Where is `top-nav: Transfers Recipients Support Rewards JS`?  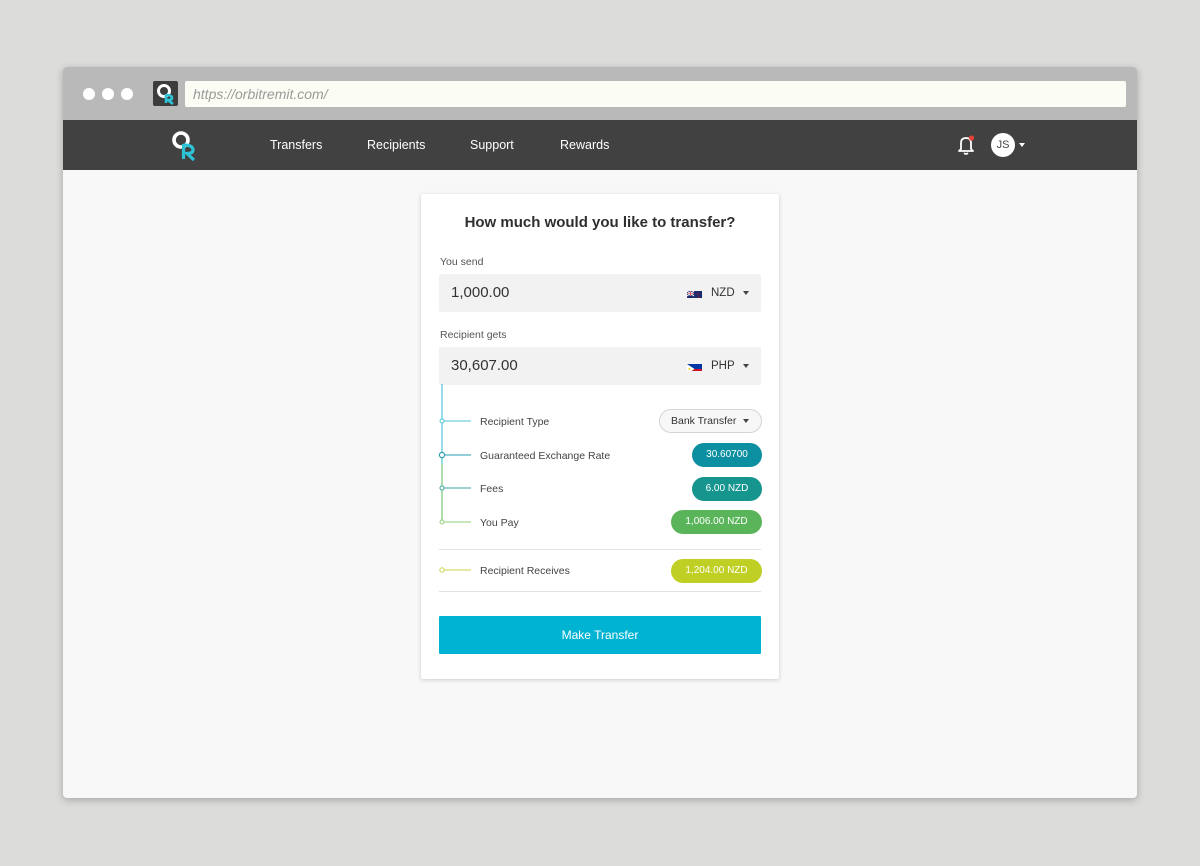
top-nav: Transfers Recipients Support Rewards JS is located at coordinates (600, 145).